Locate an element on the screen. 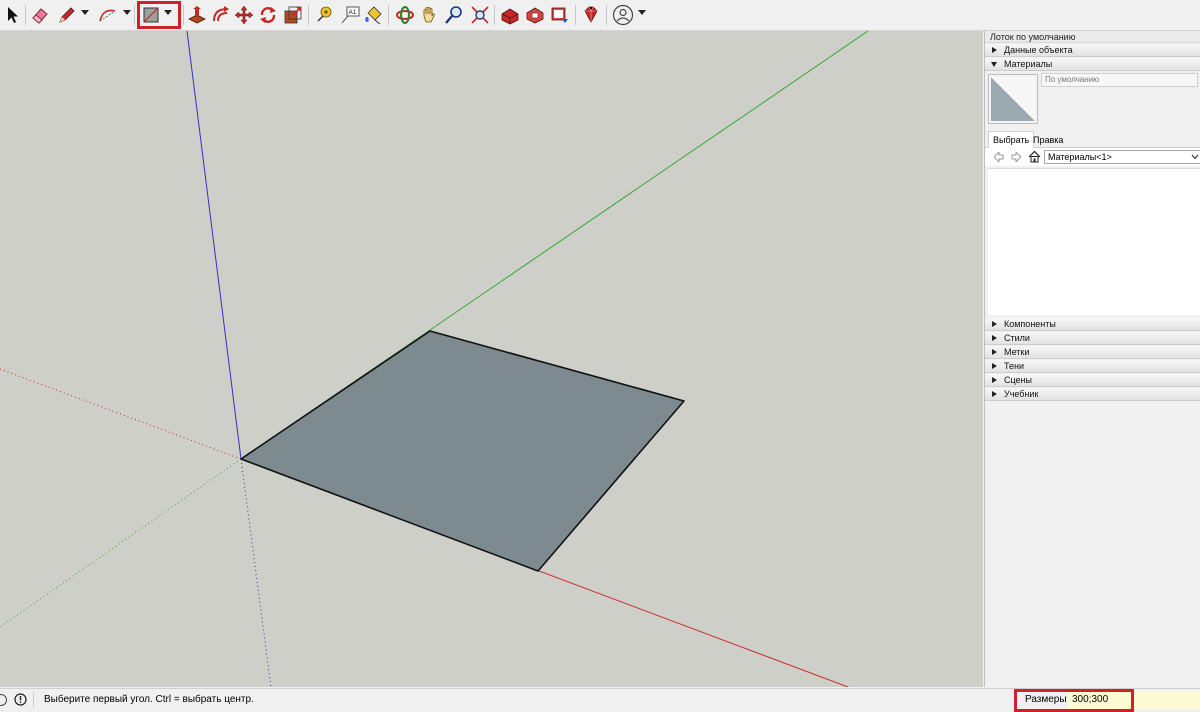 The width and height of the screenshot is (1200, 712). eraser-icon is located at coordinates (40, 16).